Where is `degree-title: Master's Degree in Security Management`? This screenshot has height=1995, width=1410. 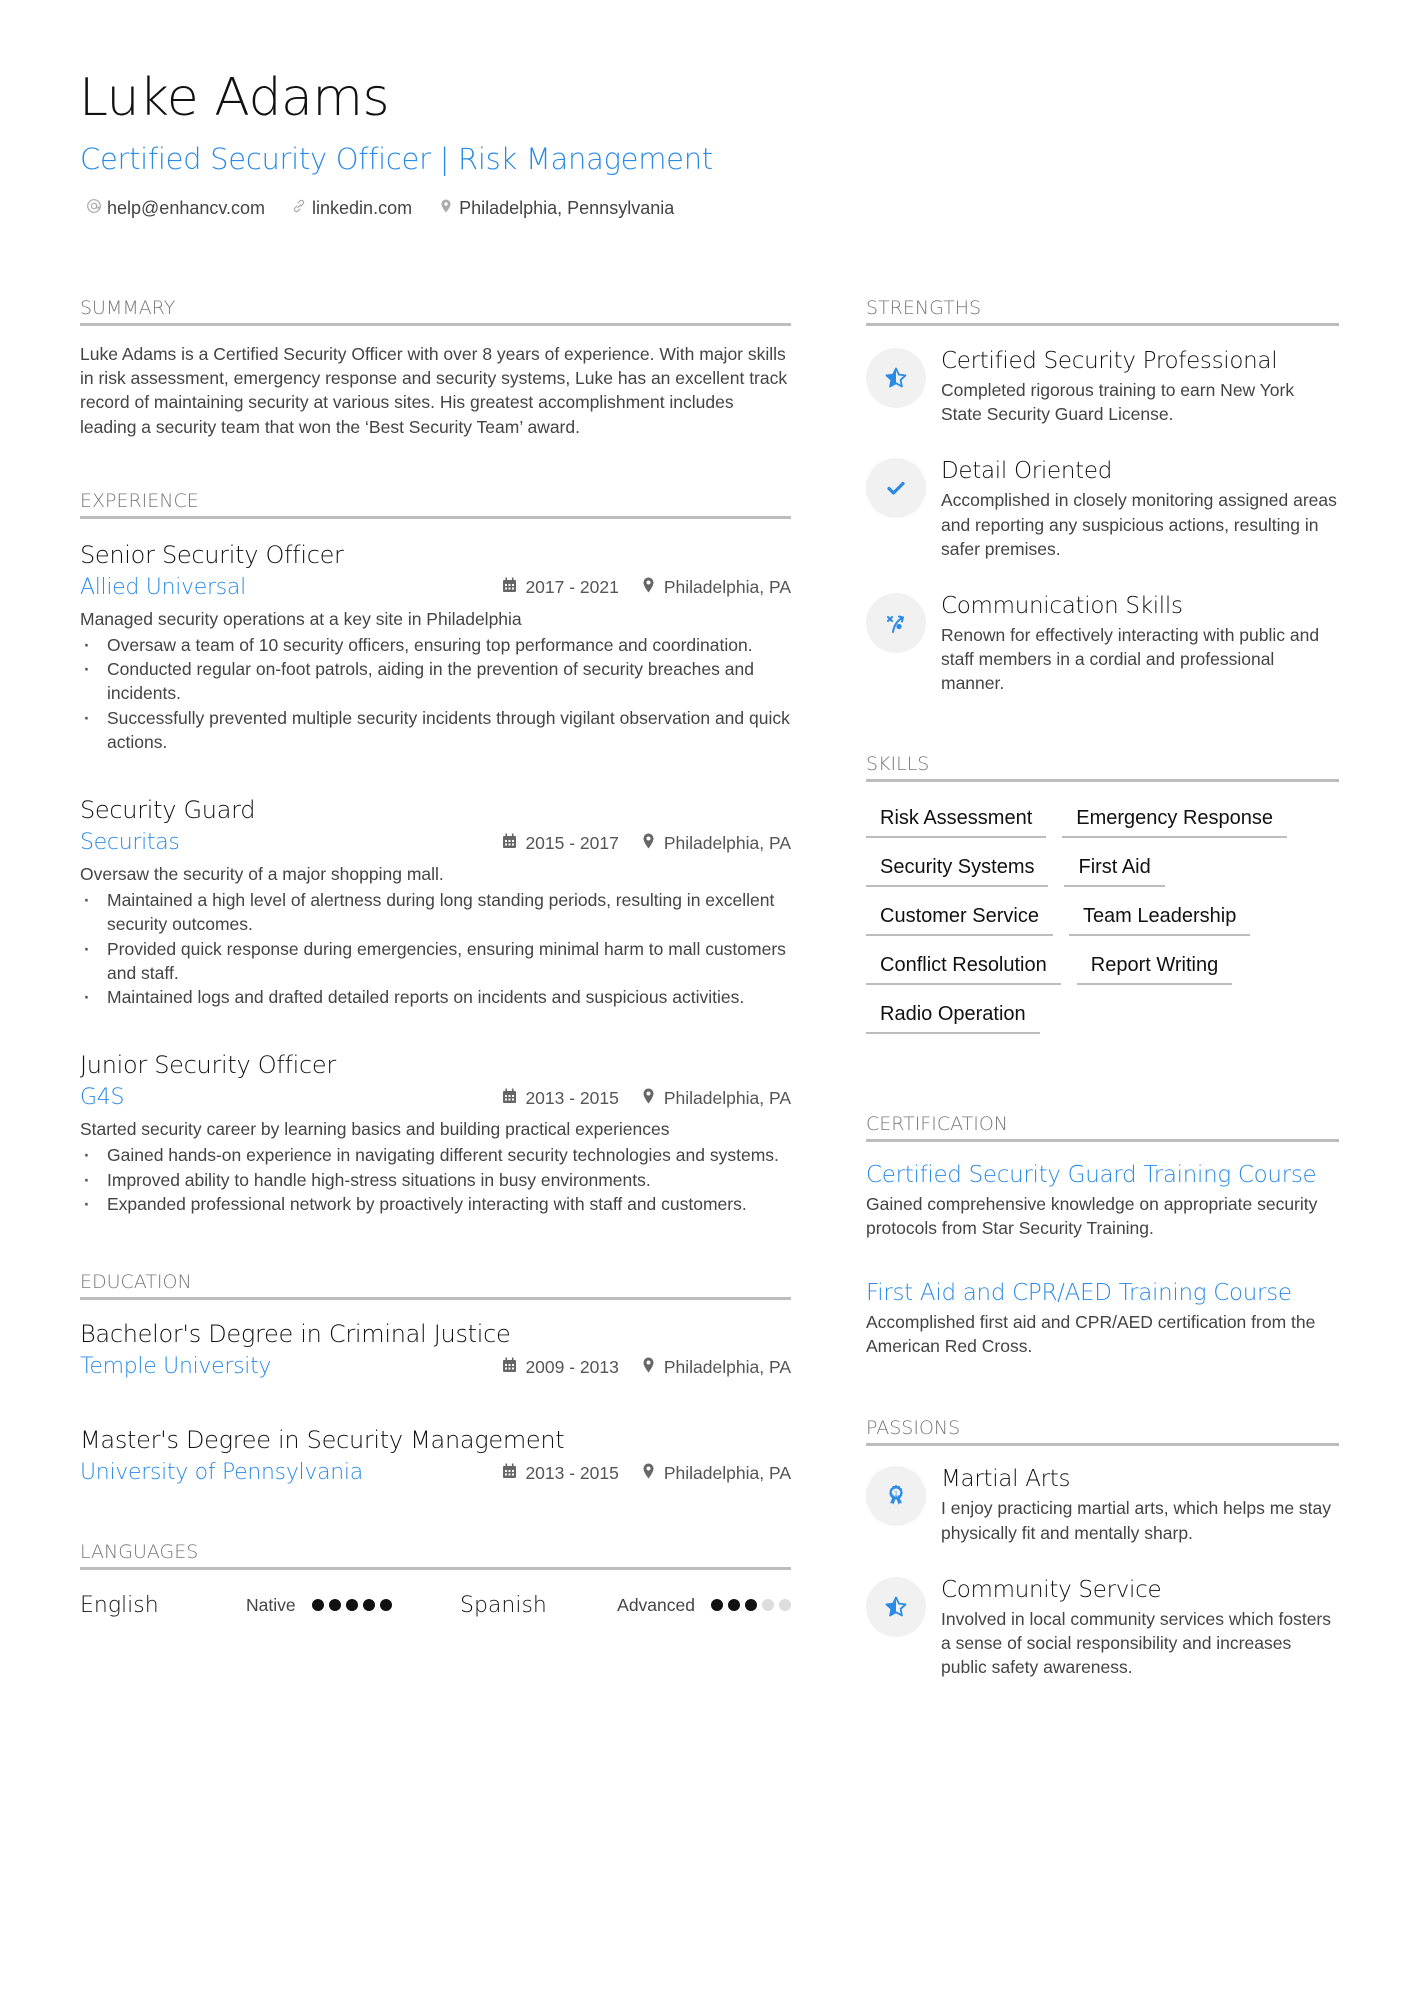 degree-title: Master's Degree in Security Management is located at coordinates (322, 1440).